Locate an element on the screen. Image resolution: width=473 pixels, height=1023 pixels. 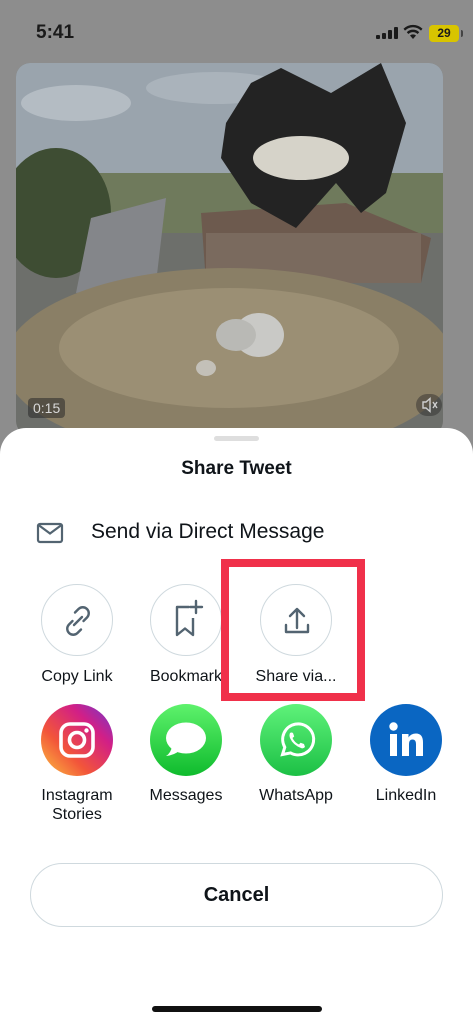
copy-link-button: Copy Link is located at coordinates (77, 639).